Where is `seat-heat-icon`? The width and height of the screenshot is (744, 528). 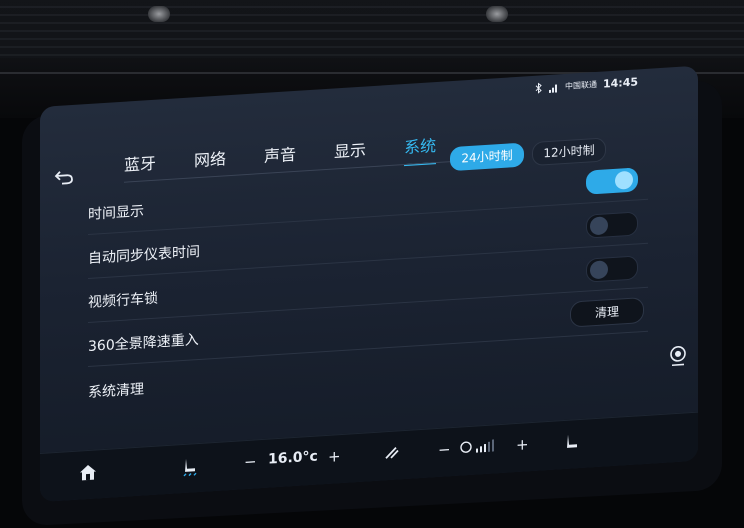 seat-heat-icon is located at coordinates (190, 467).